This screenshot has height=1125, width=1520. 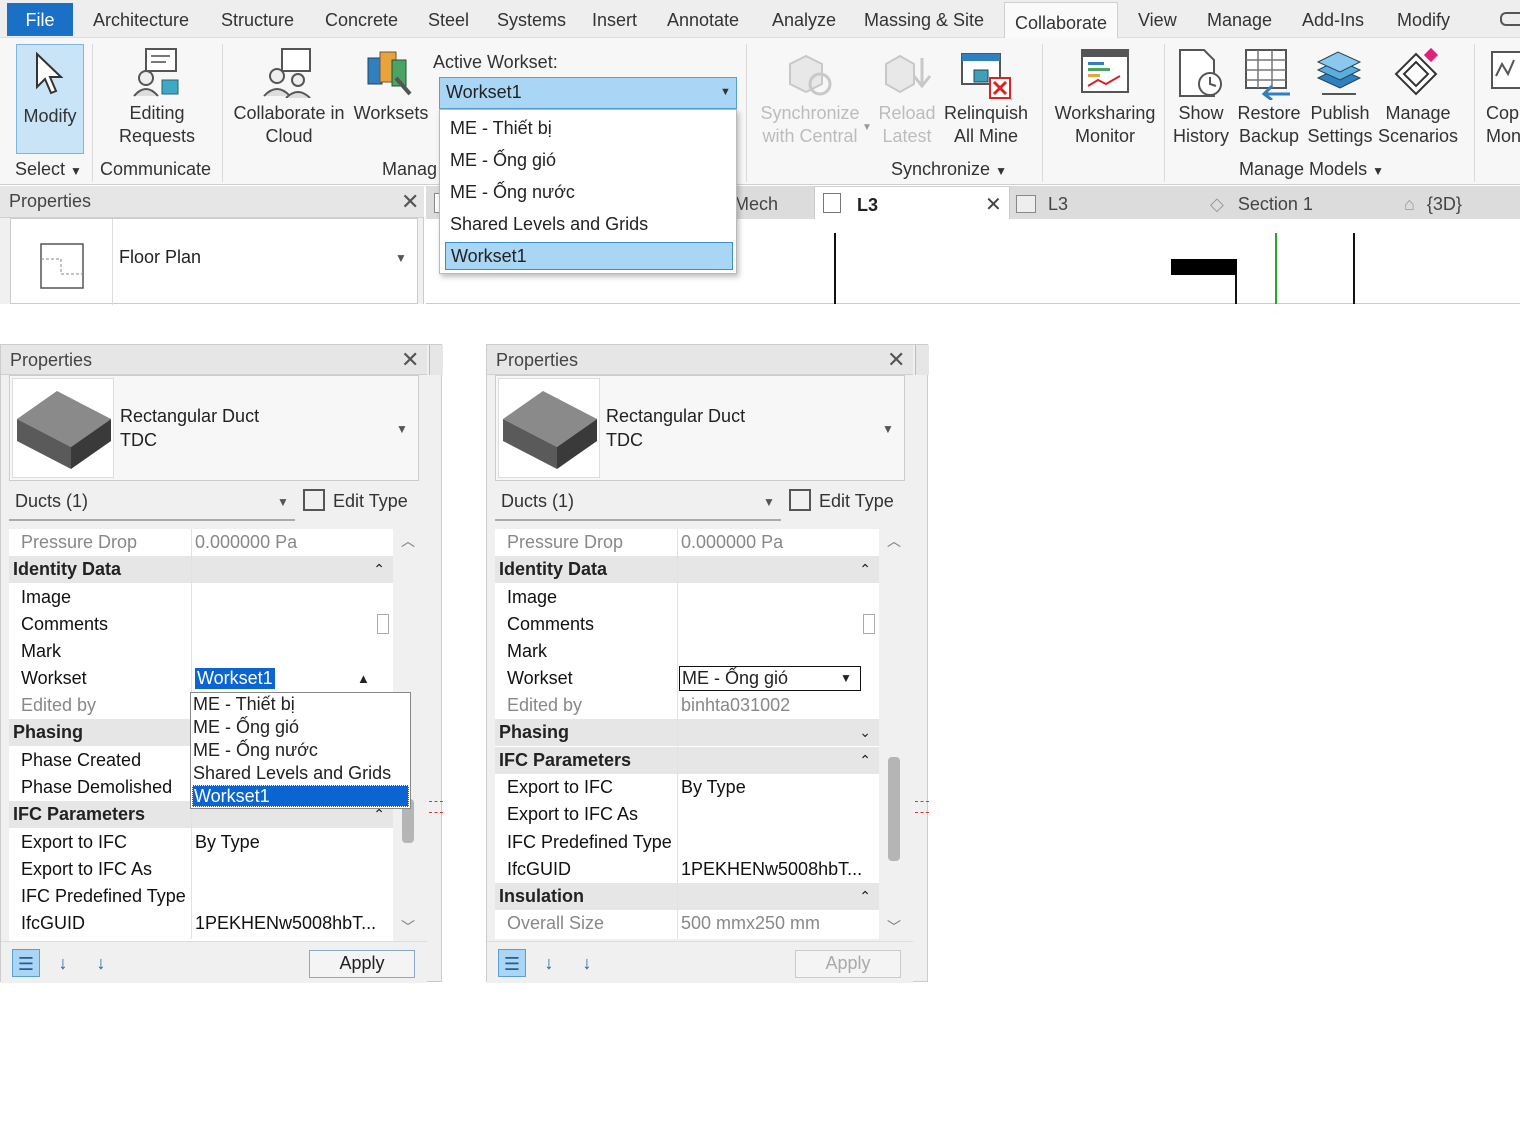 I want to click on tab-structure: Structure, so click(x=257, y=19).